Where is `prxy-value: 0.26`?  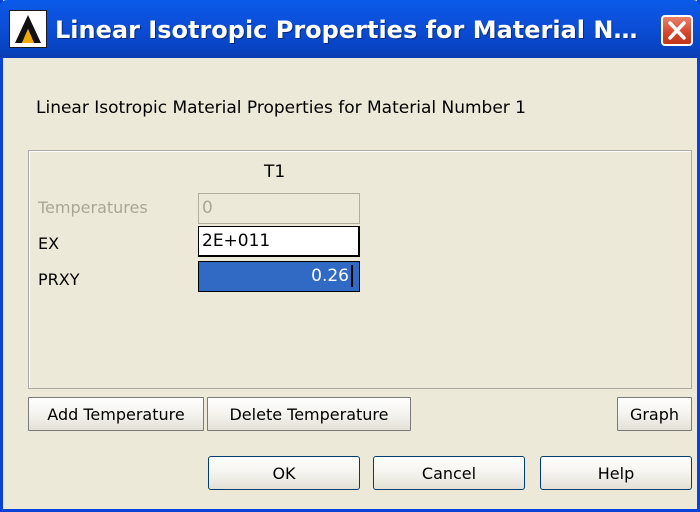
prxy-value: 0.26 is located at coordinates (330, 276).